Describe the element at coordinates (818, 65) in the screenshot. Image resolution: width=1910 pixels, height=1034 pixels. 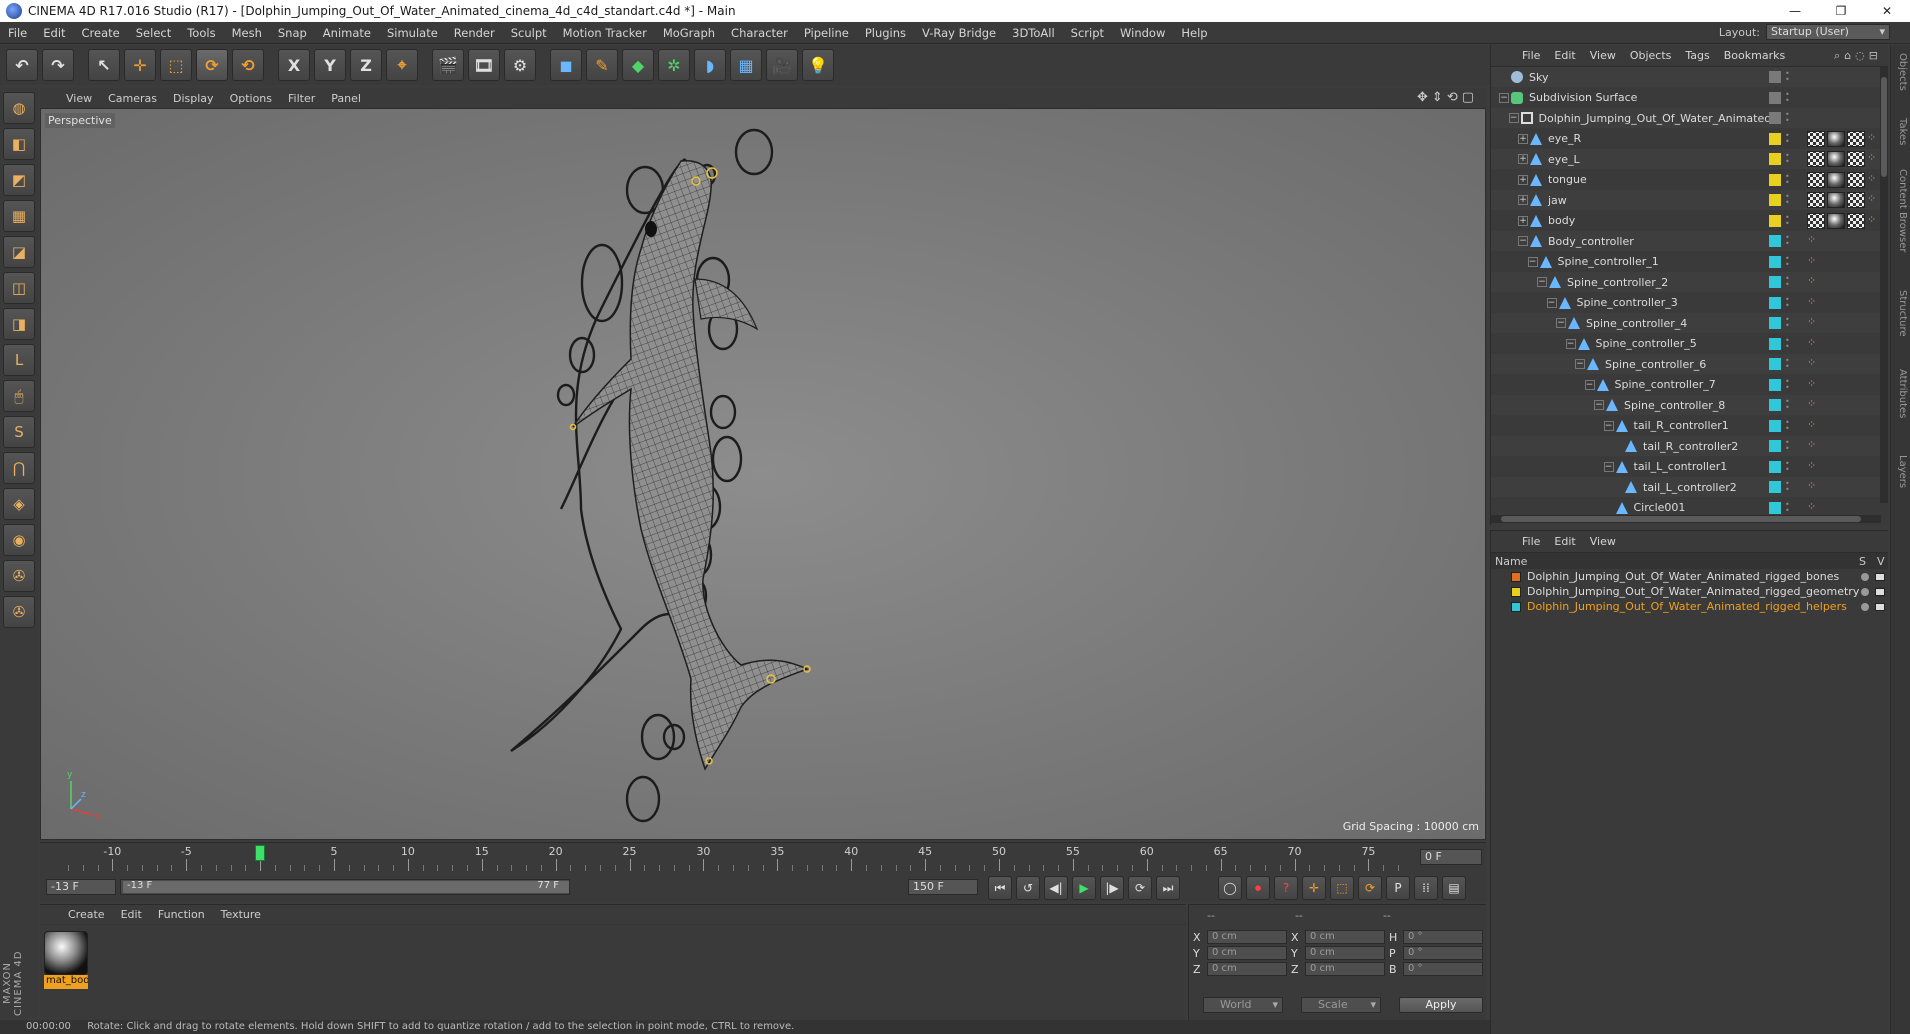
I see `light-button: 💡` at that location.